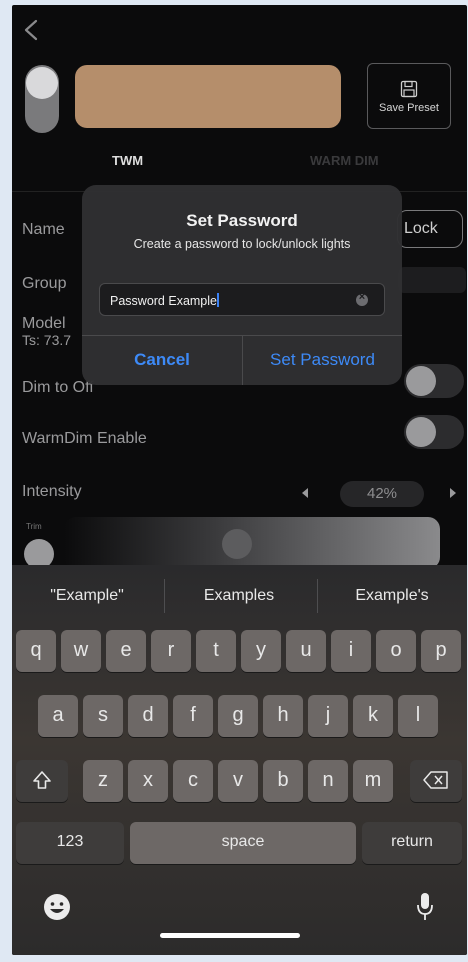 Image resolution: width=468 pixels, height=962 pixels. What do you see at coordinates (328, 781) in the screenshot?
I see `key-n: n` at bounding box center [328, 781].